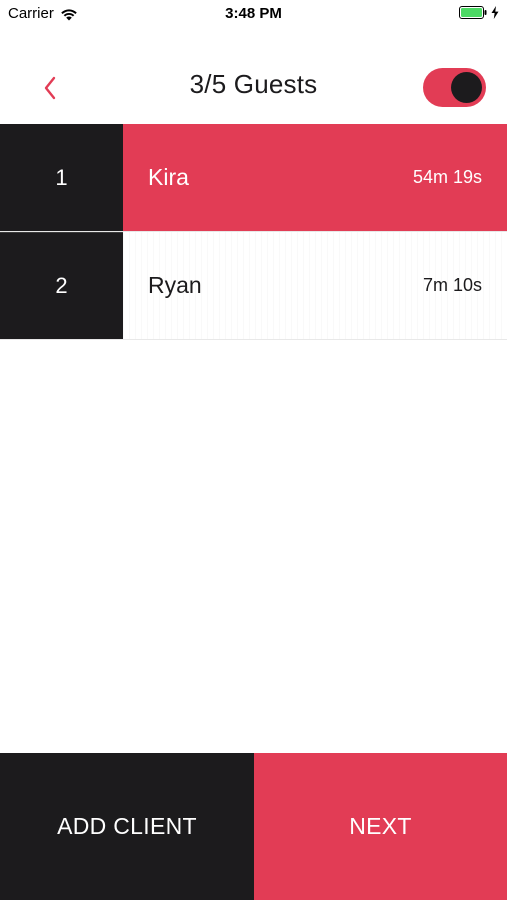 This screenshot has width=507, height=900. What do you see at coordinates (175, 285) in the screenshot?
I see `guest-name: Ryan` at bounding box center [175, 285].